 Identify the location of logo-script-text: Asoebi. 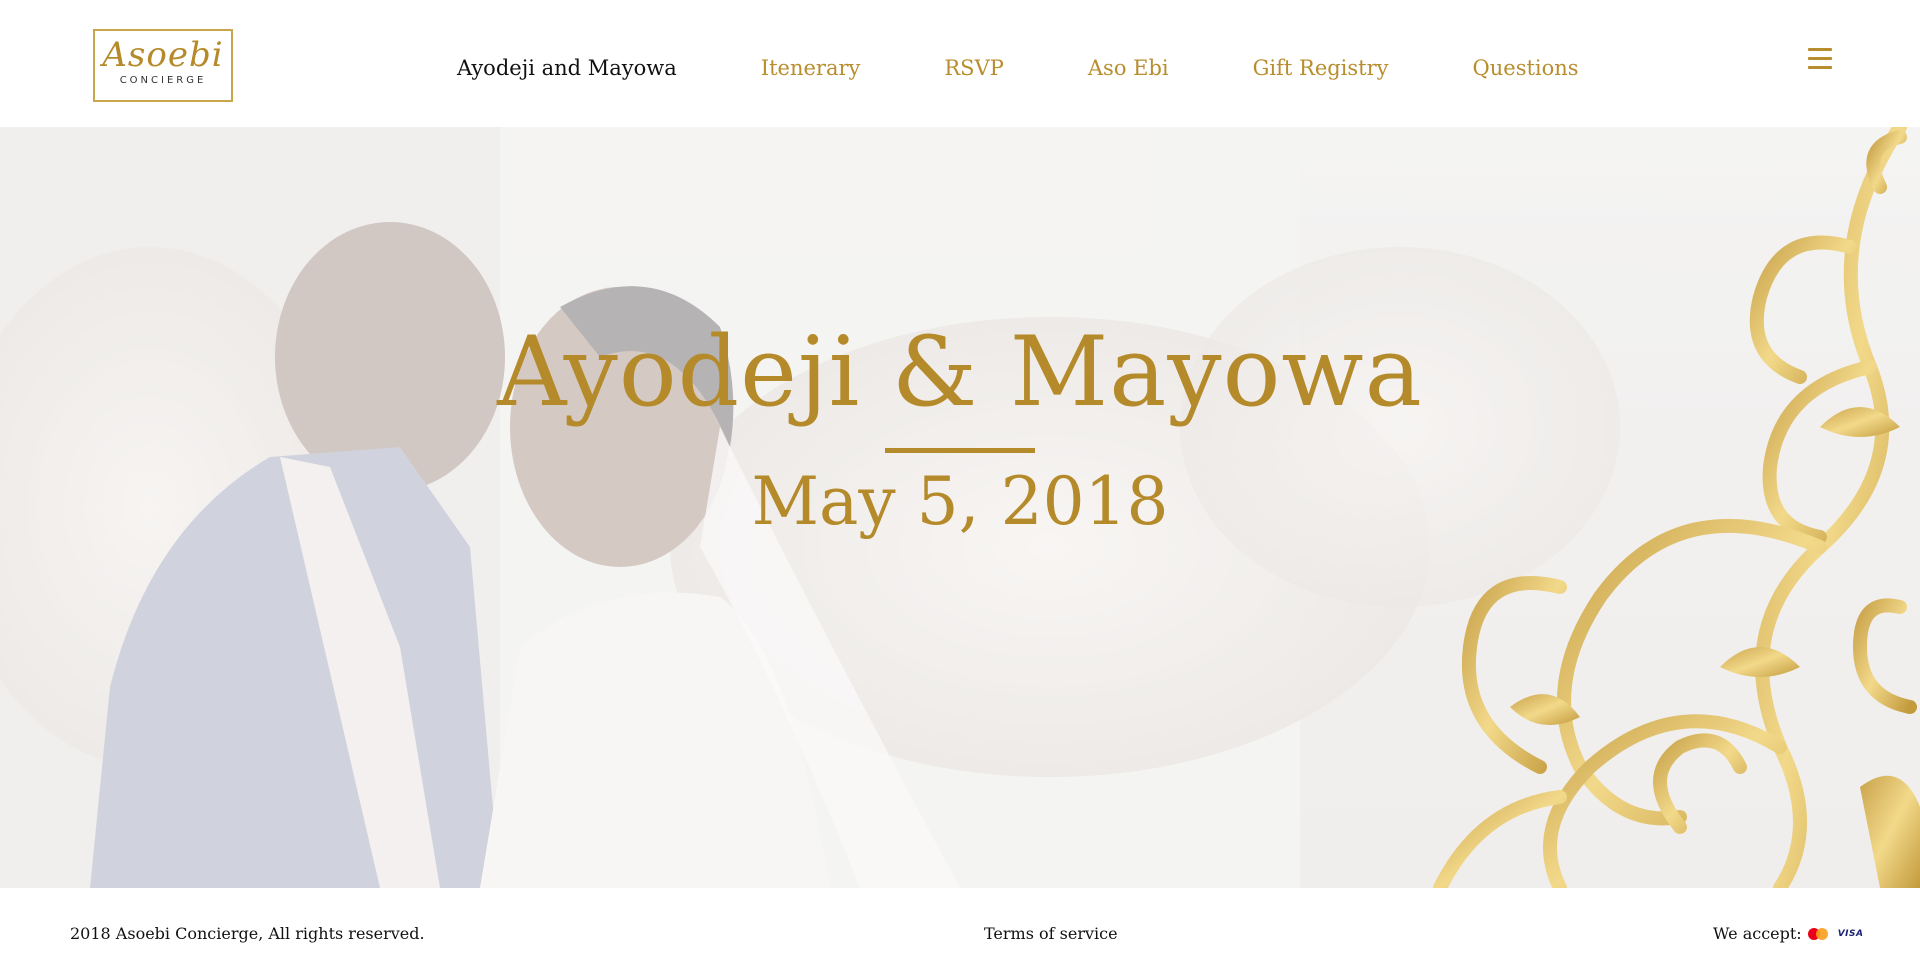
(163, 55).